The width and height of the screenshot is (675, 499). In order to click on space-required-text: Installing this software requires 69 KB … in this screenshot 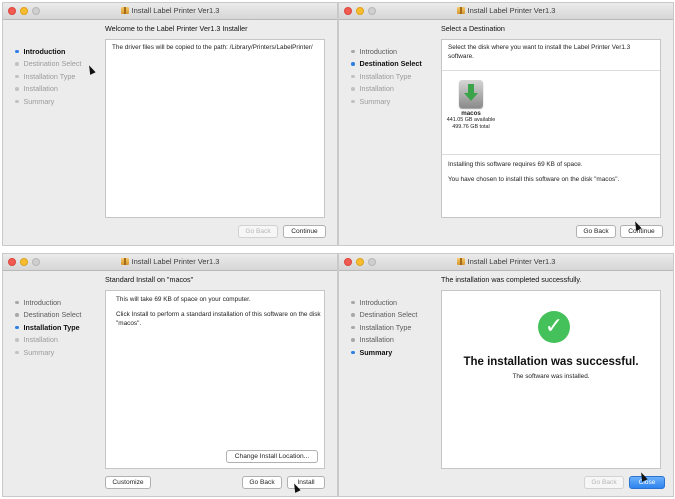, I will do `click(515, 164)`.